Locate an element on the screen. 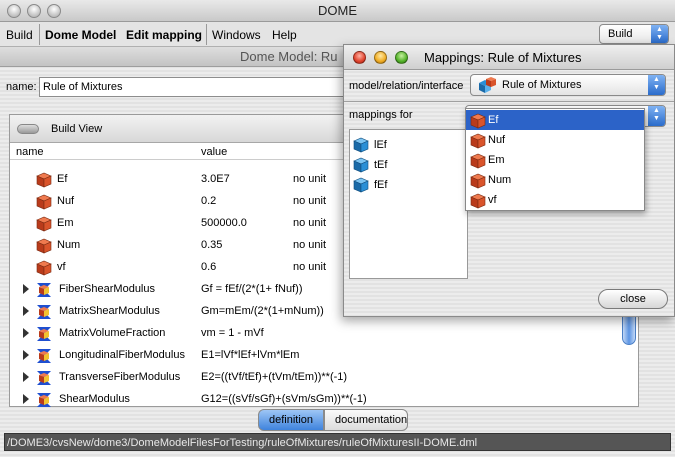 This screenshot has width=675, height=457. dialog-zoom-button is located at coordinates (401, 57).